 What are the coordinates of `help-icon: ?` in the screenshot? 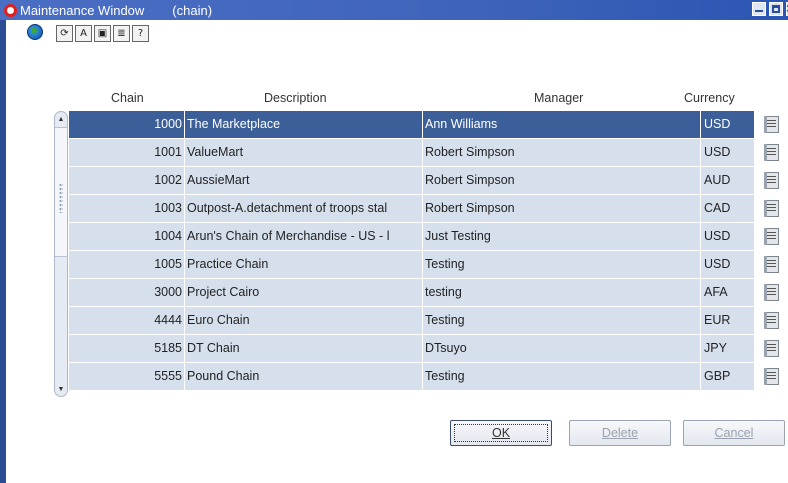 It's located at (140, 33).